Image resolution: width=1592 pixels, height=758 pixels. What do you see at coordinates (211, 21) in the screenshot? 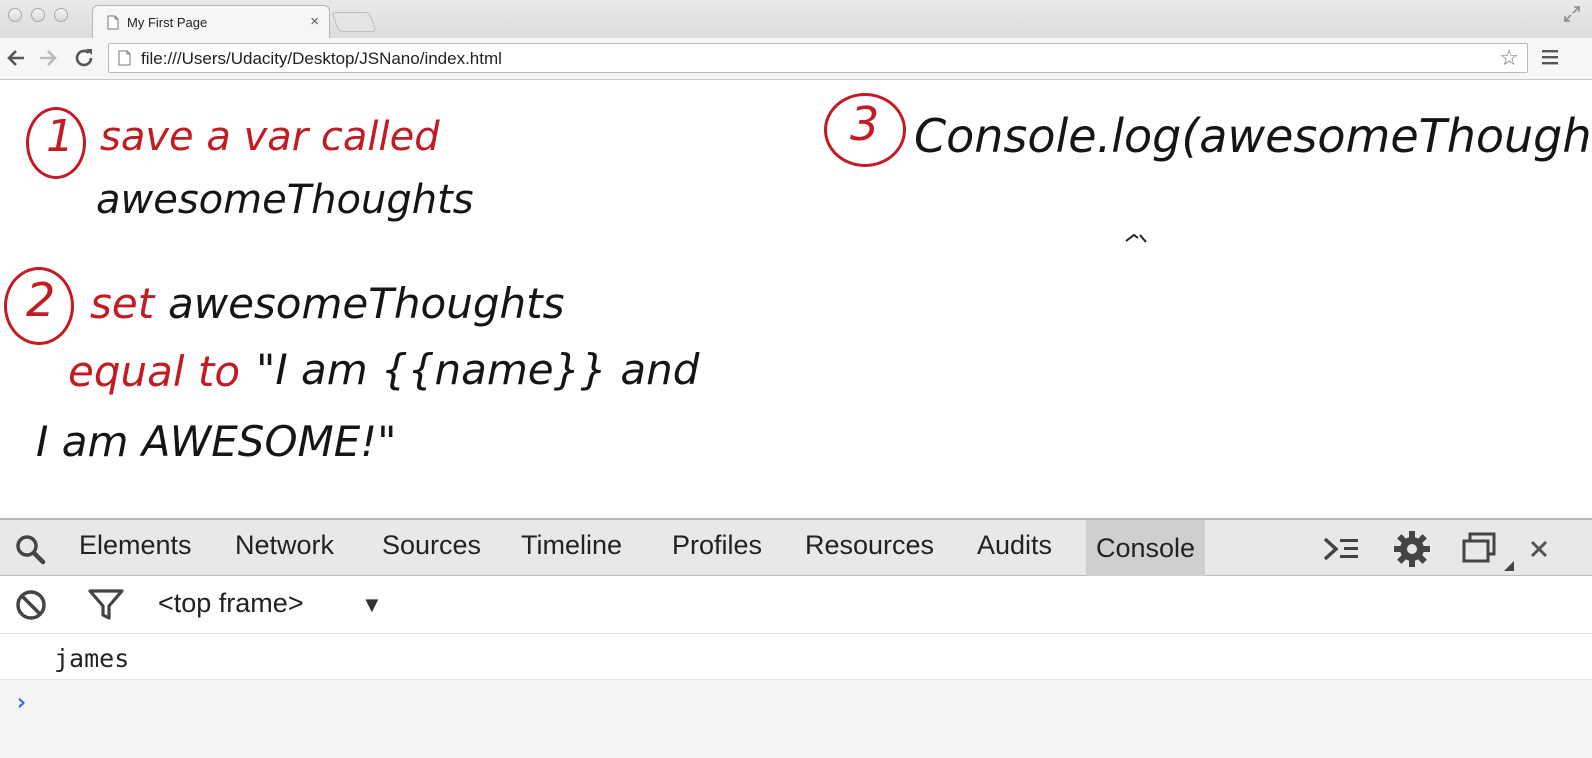
I see `browser-tab: My First Page ×` at bounding box center [211, 21].